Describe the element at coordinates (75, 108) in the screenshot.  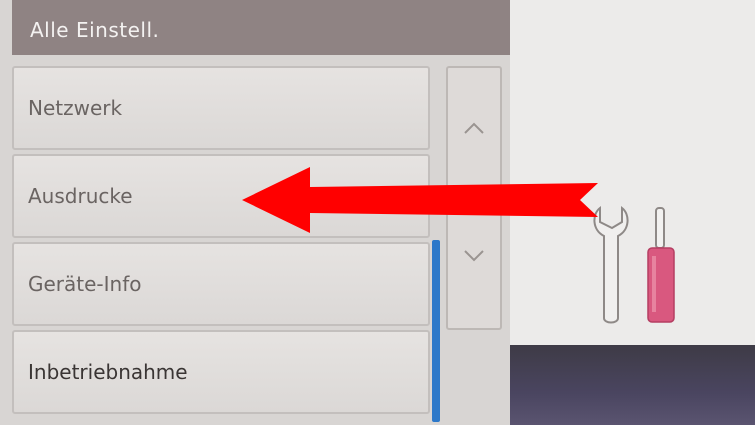
I see `menu-item-label: Netzwerk` at that location.